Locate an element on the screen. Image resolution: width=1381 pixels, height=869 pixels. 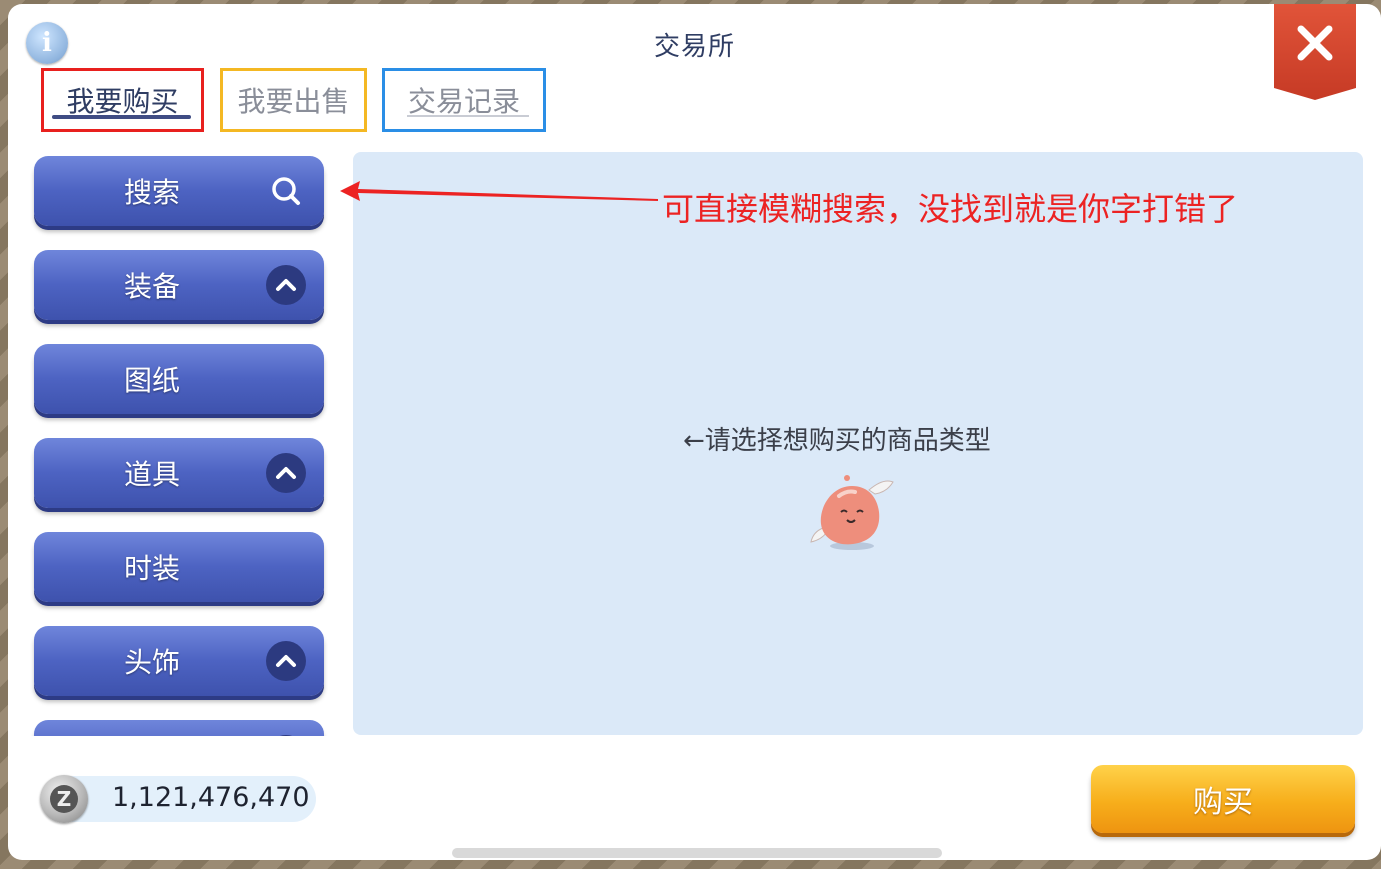
zeny-amount: 1,121,476,470 is located at coordinates (211, 797).